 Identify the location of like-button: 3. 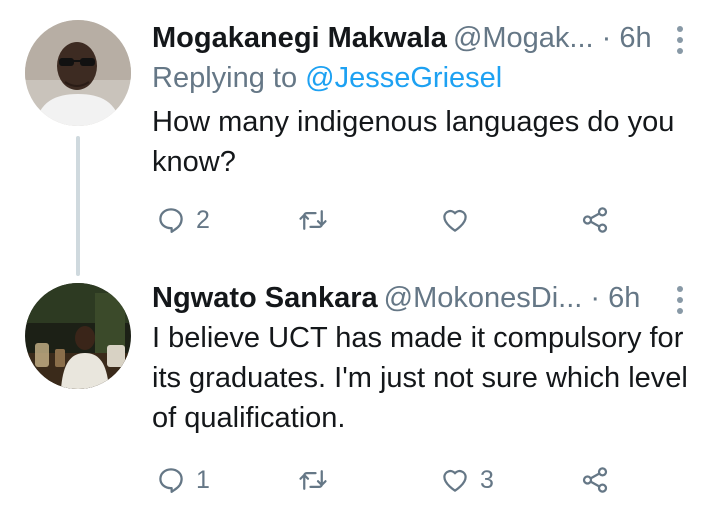
(467, 480).